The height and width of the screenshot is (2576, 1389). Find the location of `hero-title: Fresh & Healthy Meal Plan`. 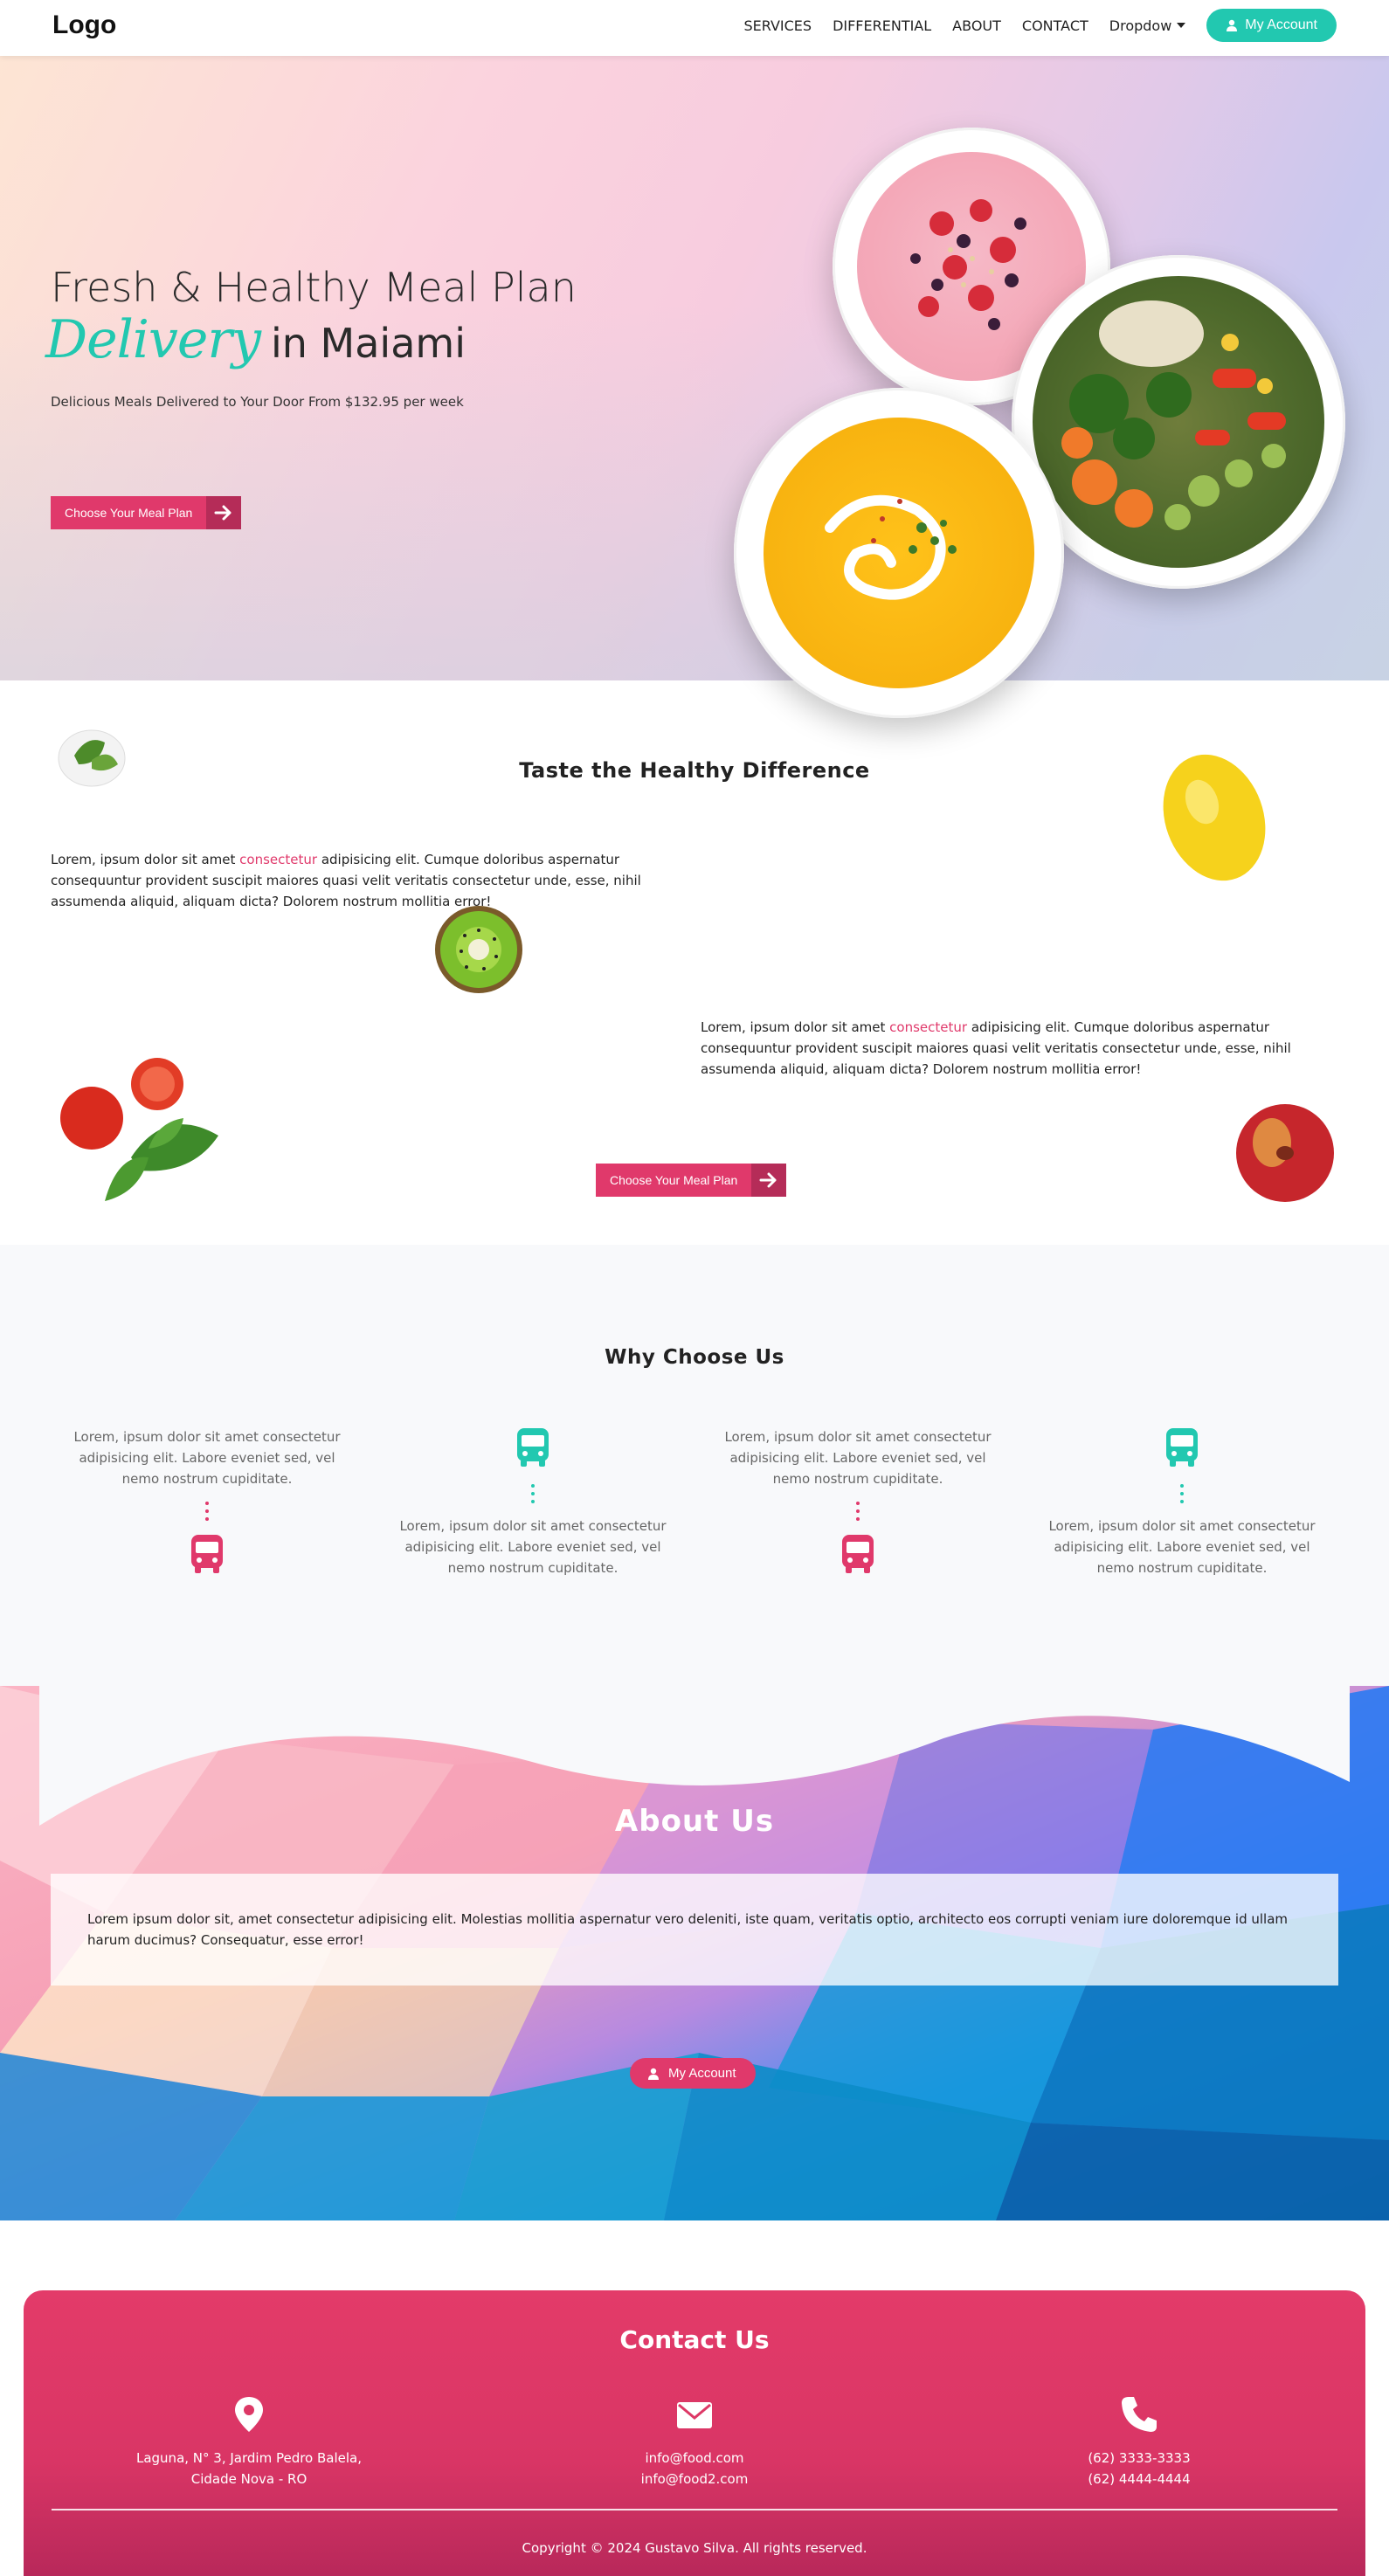

hero-title: Fresh & Healthy Meal Plan is located at coordinates (314, 287).